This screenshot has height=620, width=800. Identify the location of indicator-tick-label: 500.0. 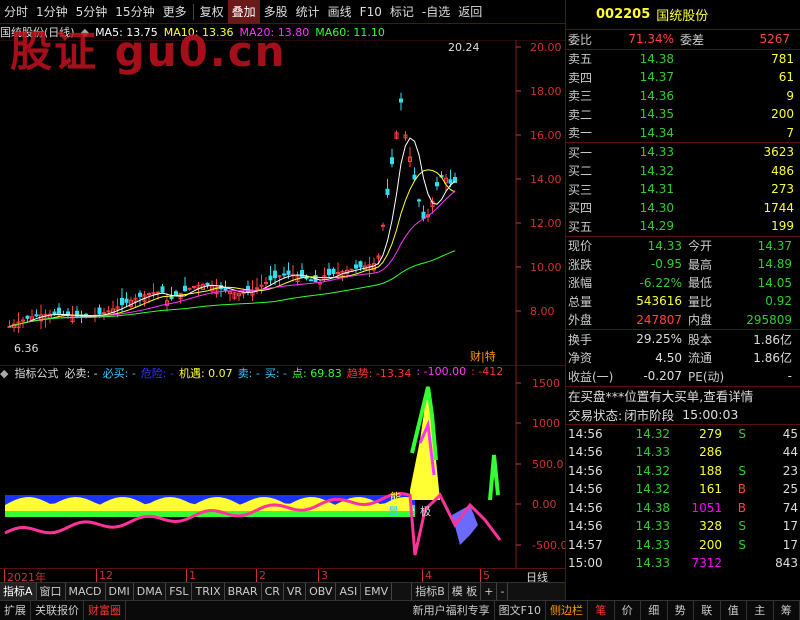
(548, 464).